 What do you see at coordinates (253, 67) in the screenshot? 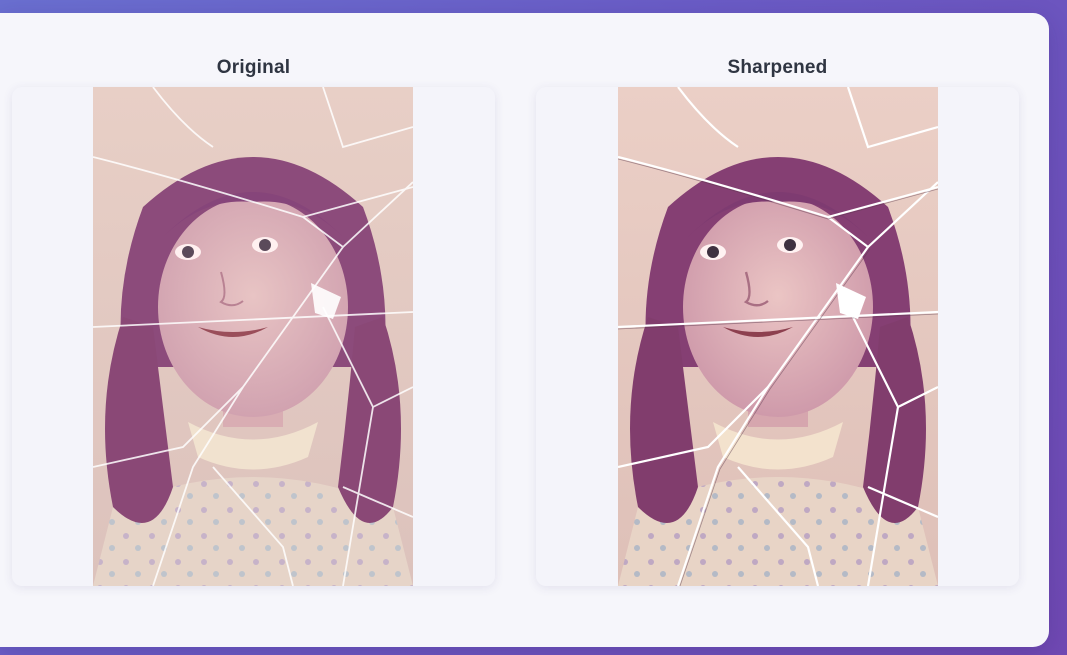
I see `original-title: Original` at bounding box center [253, 67].